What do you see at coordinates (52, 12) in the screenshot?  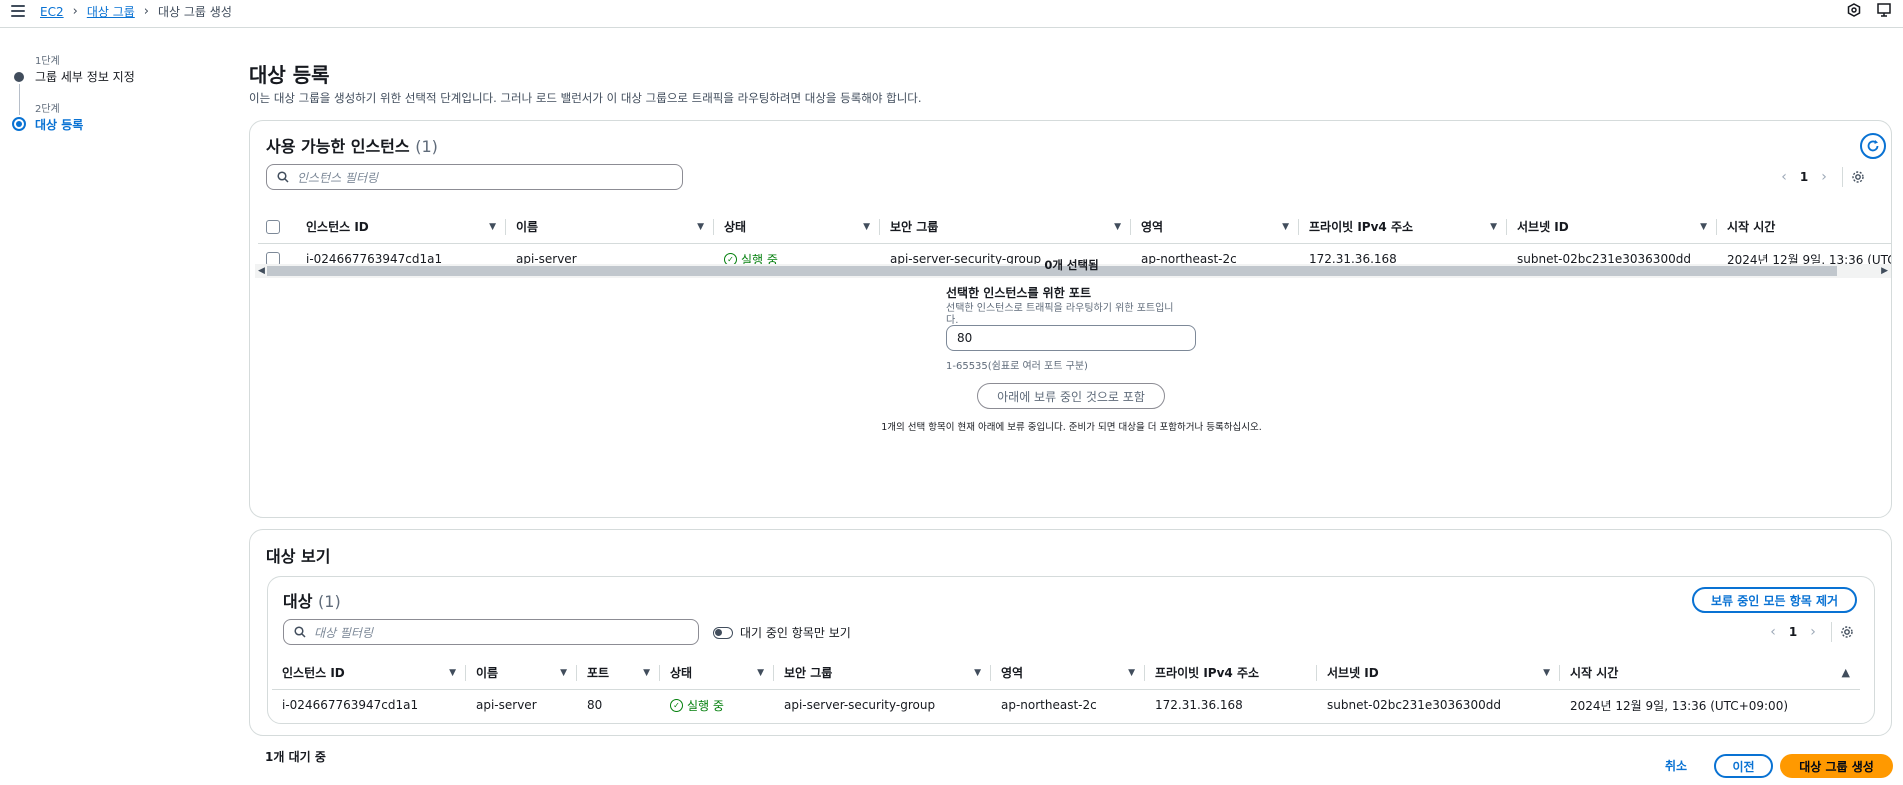 I see `breadcrumb-ec2: EC2` at bounding box center [52, 12].